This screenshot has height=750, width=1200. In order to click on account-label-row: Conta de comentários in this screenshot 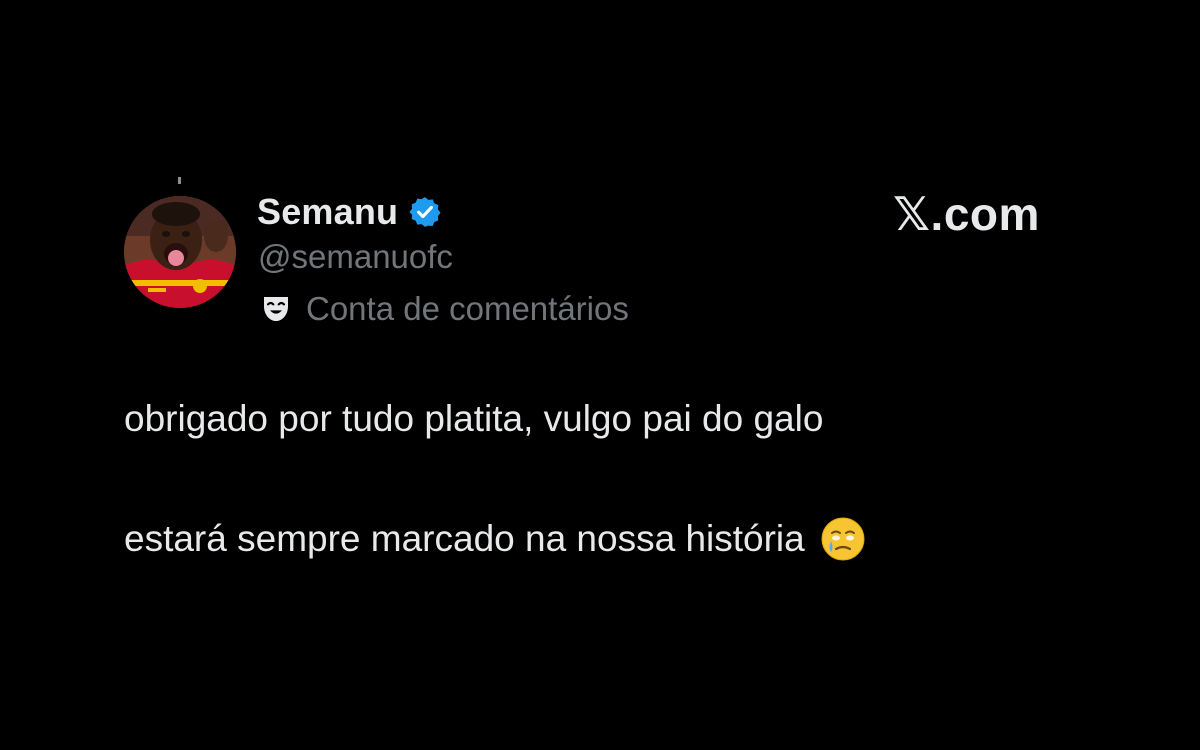, I will do `click(444, 309)`.